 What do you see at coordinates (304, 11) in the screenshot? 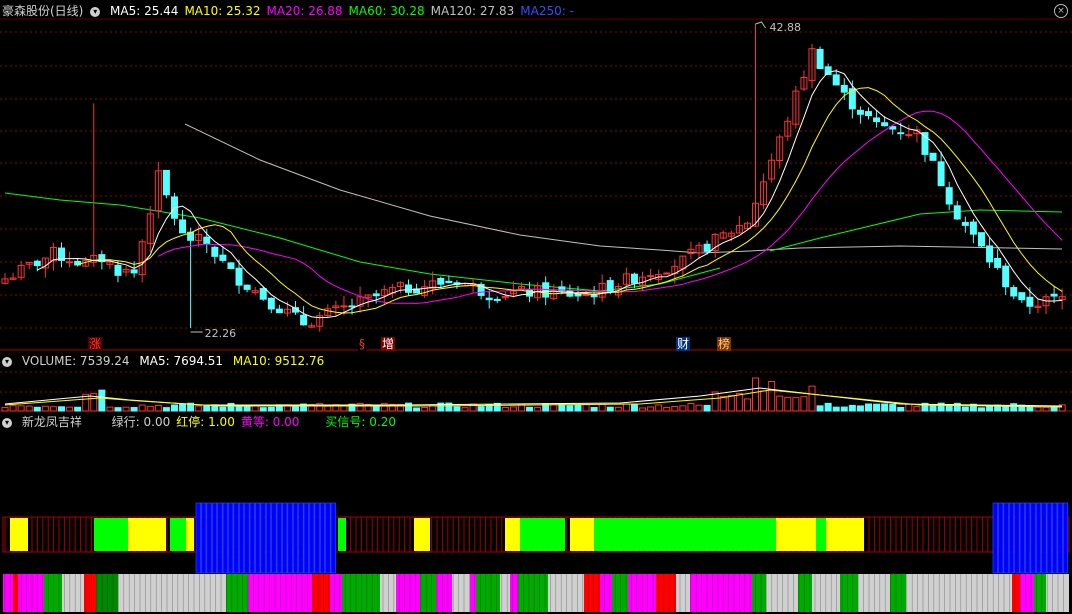
I see `ma-legend-item: MA20: 26.88` at bounding box center [304, 11].